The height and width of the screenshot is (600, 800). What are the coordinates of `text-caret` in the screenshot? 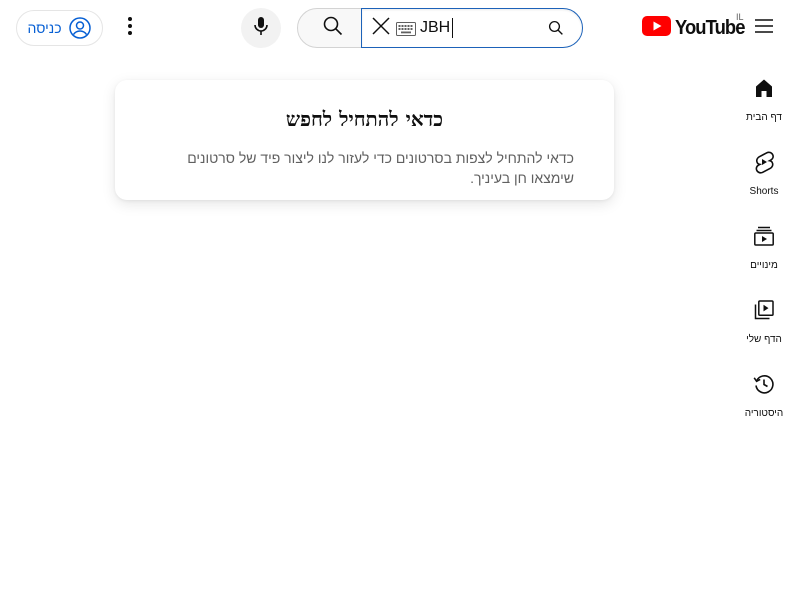 It's located at (452, 28).